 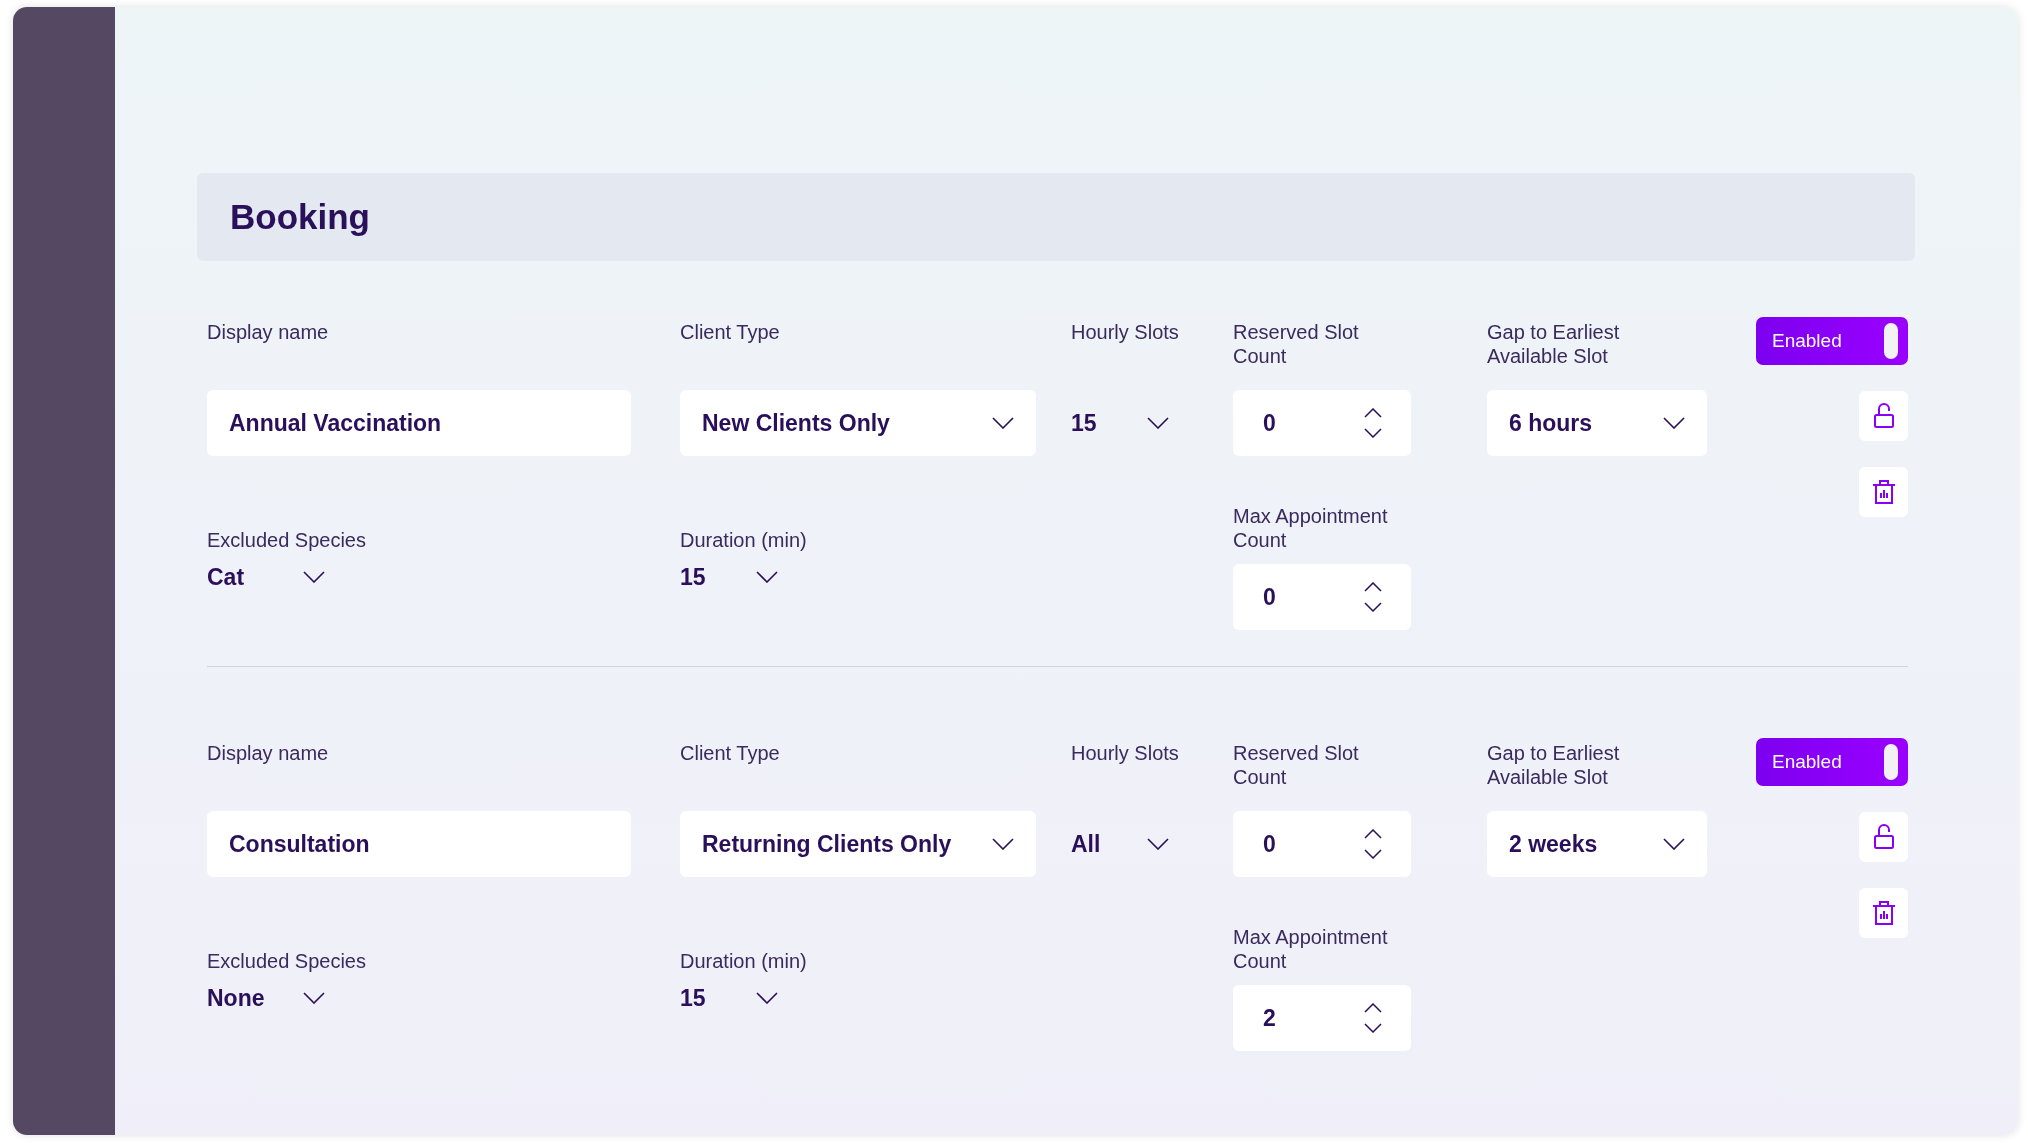 What do you see at coordinates (419, 423) in the screenshot?
I see `display-name-field: Annual Vaccination` at bounding box center [419, 423].